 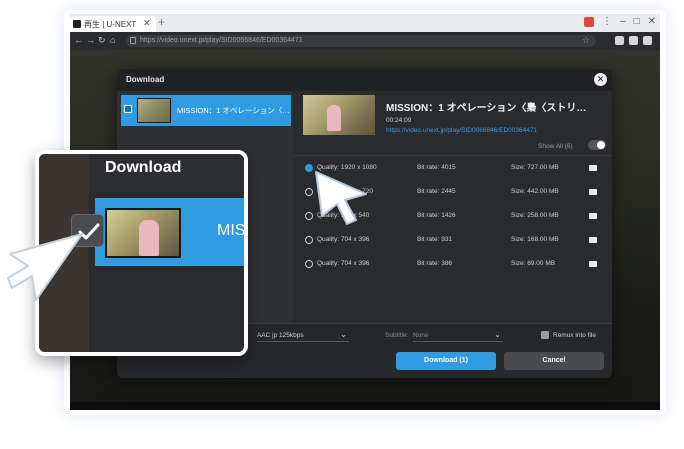 I want to click on maximize-icon: □, so click(x=637, y=22).